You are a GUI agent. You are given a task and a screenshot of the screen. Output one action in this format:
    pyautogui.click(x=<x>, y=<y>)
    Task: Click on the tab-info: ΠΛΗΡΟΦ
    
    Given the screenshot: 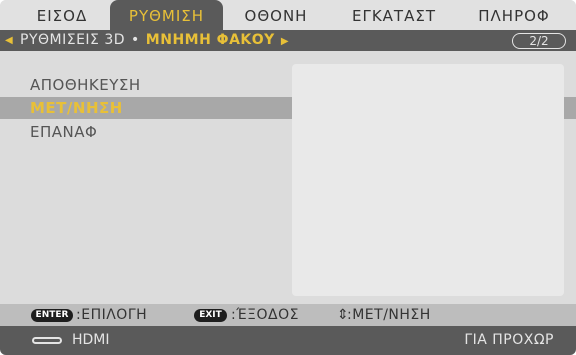 What is the action you would take?
    pyautogui.click(x=514, y=15)
    